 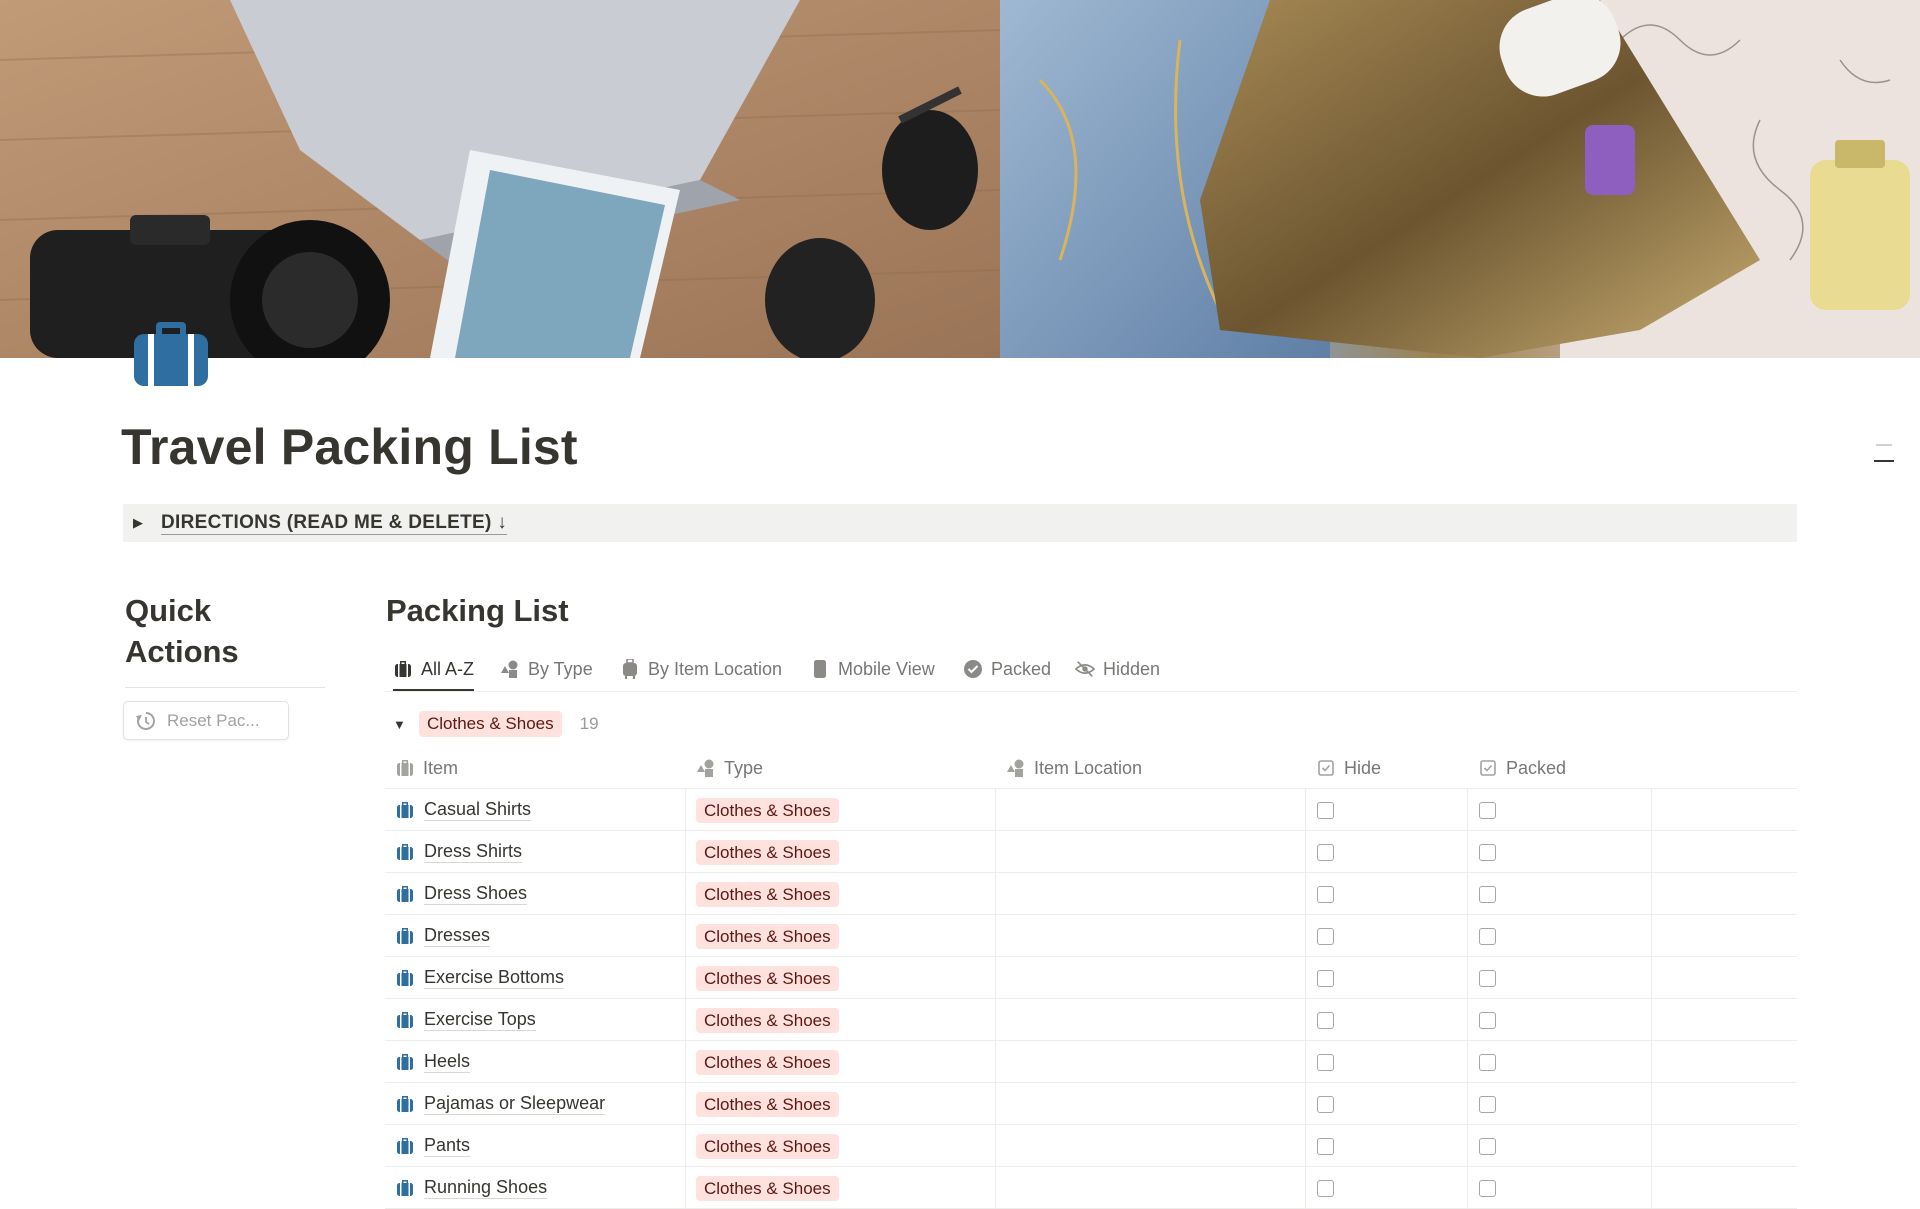 I want to click on tab-hidden: Hidden, so click(x=1117, y=669).